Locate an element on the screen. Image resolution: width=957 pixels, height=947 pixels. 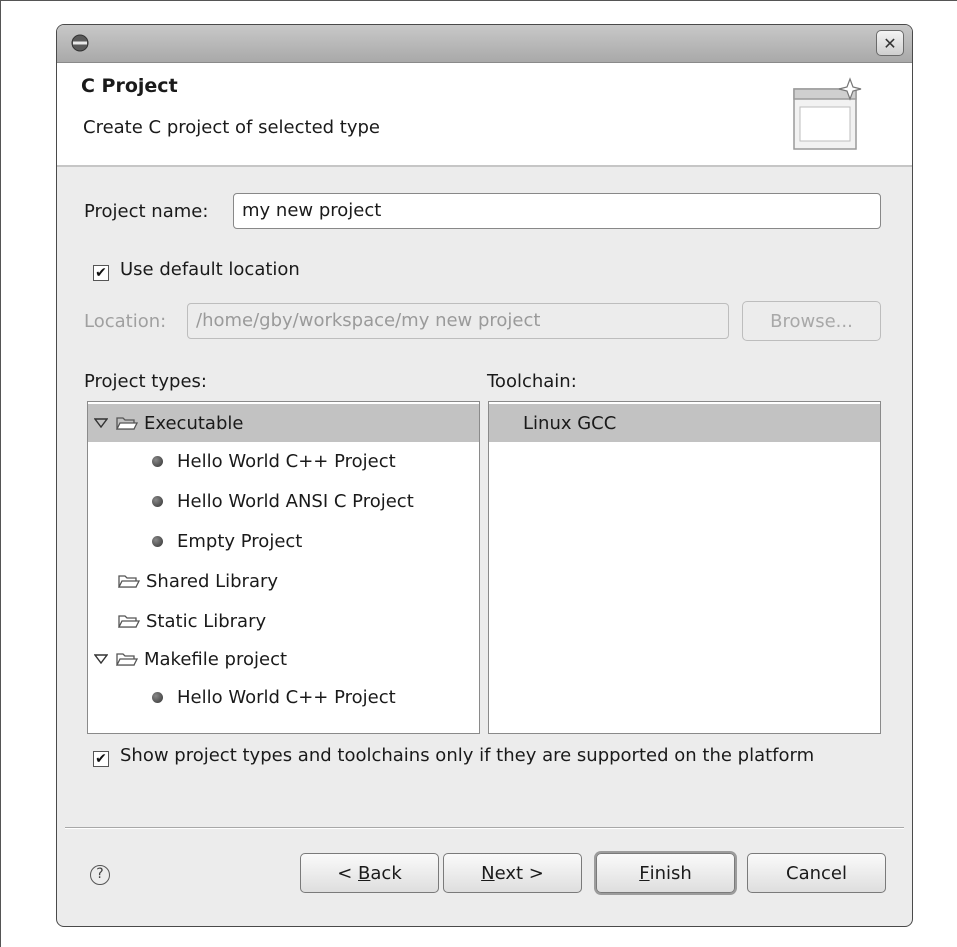
cancel-button: Cancel is located at coordinates (816, 873).